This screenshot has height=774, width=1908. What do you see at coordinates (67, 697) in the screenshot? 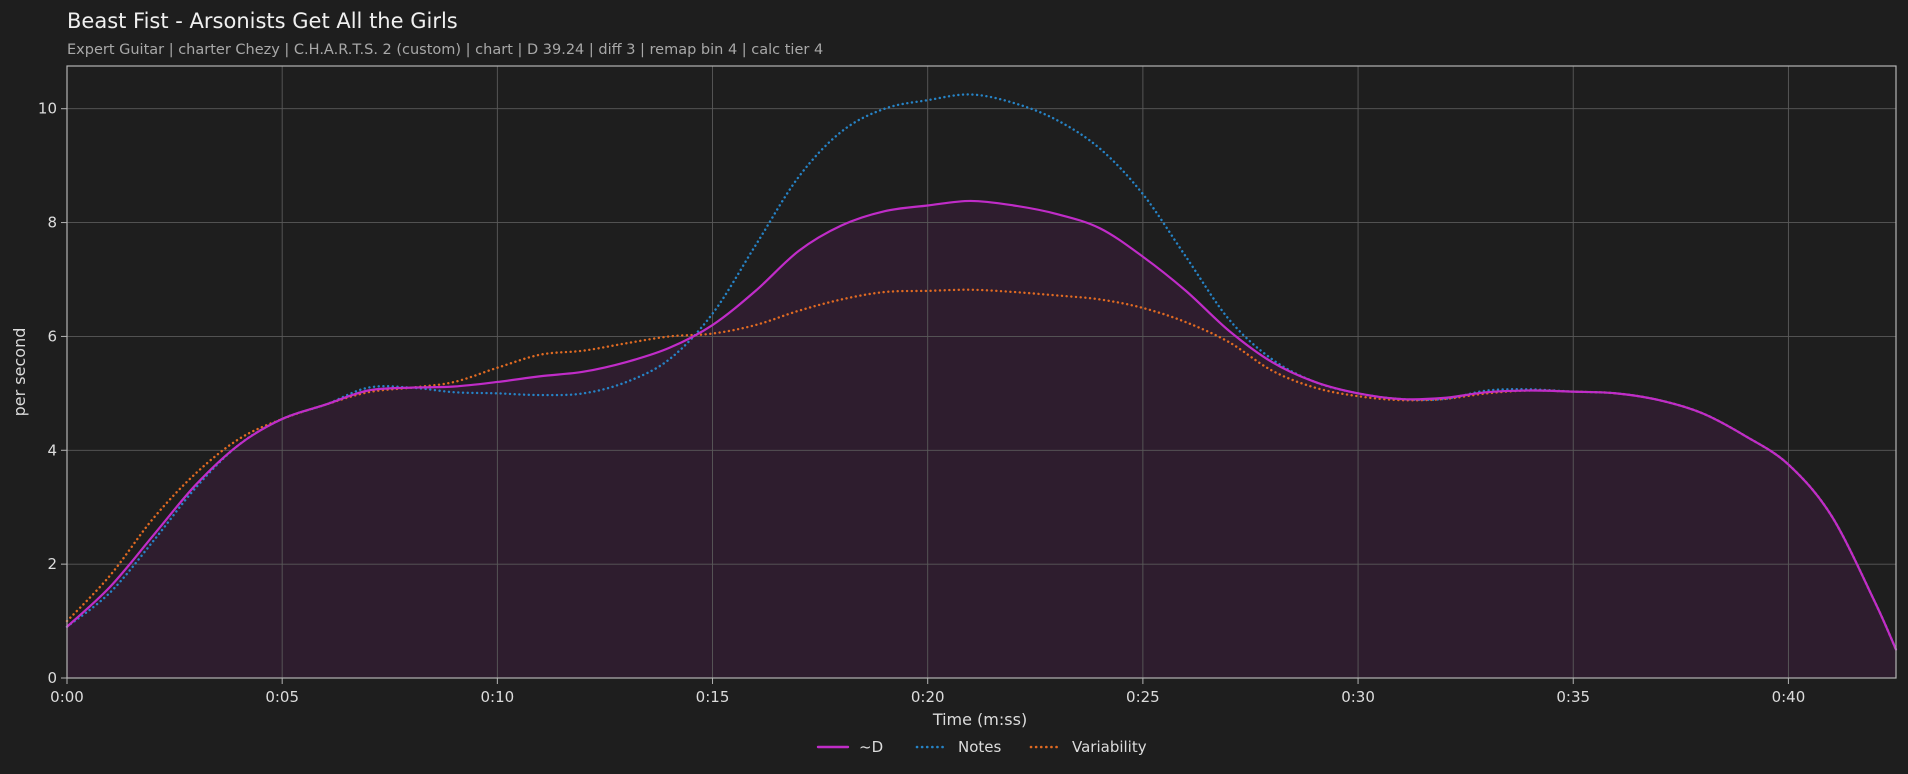
I see `x-tick-label: 0:00` at bounding box center [67, 697].